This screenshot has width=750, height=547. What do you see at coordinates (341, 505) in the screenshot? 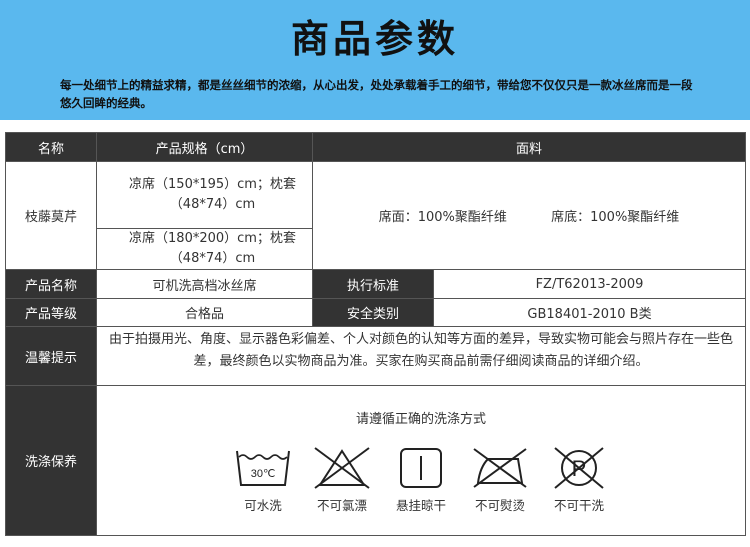
I see `wash-icon-label: 不可氯漂` at bounding box center [341, 505].